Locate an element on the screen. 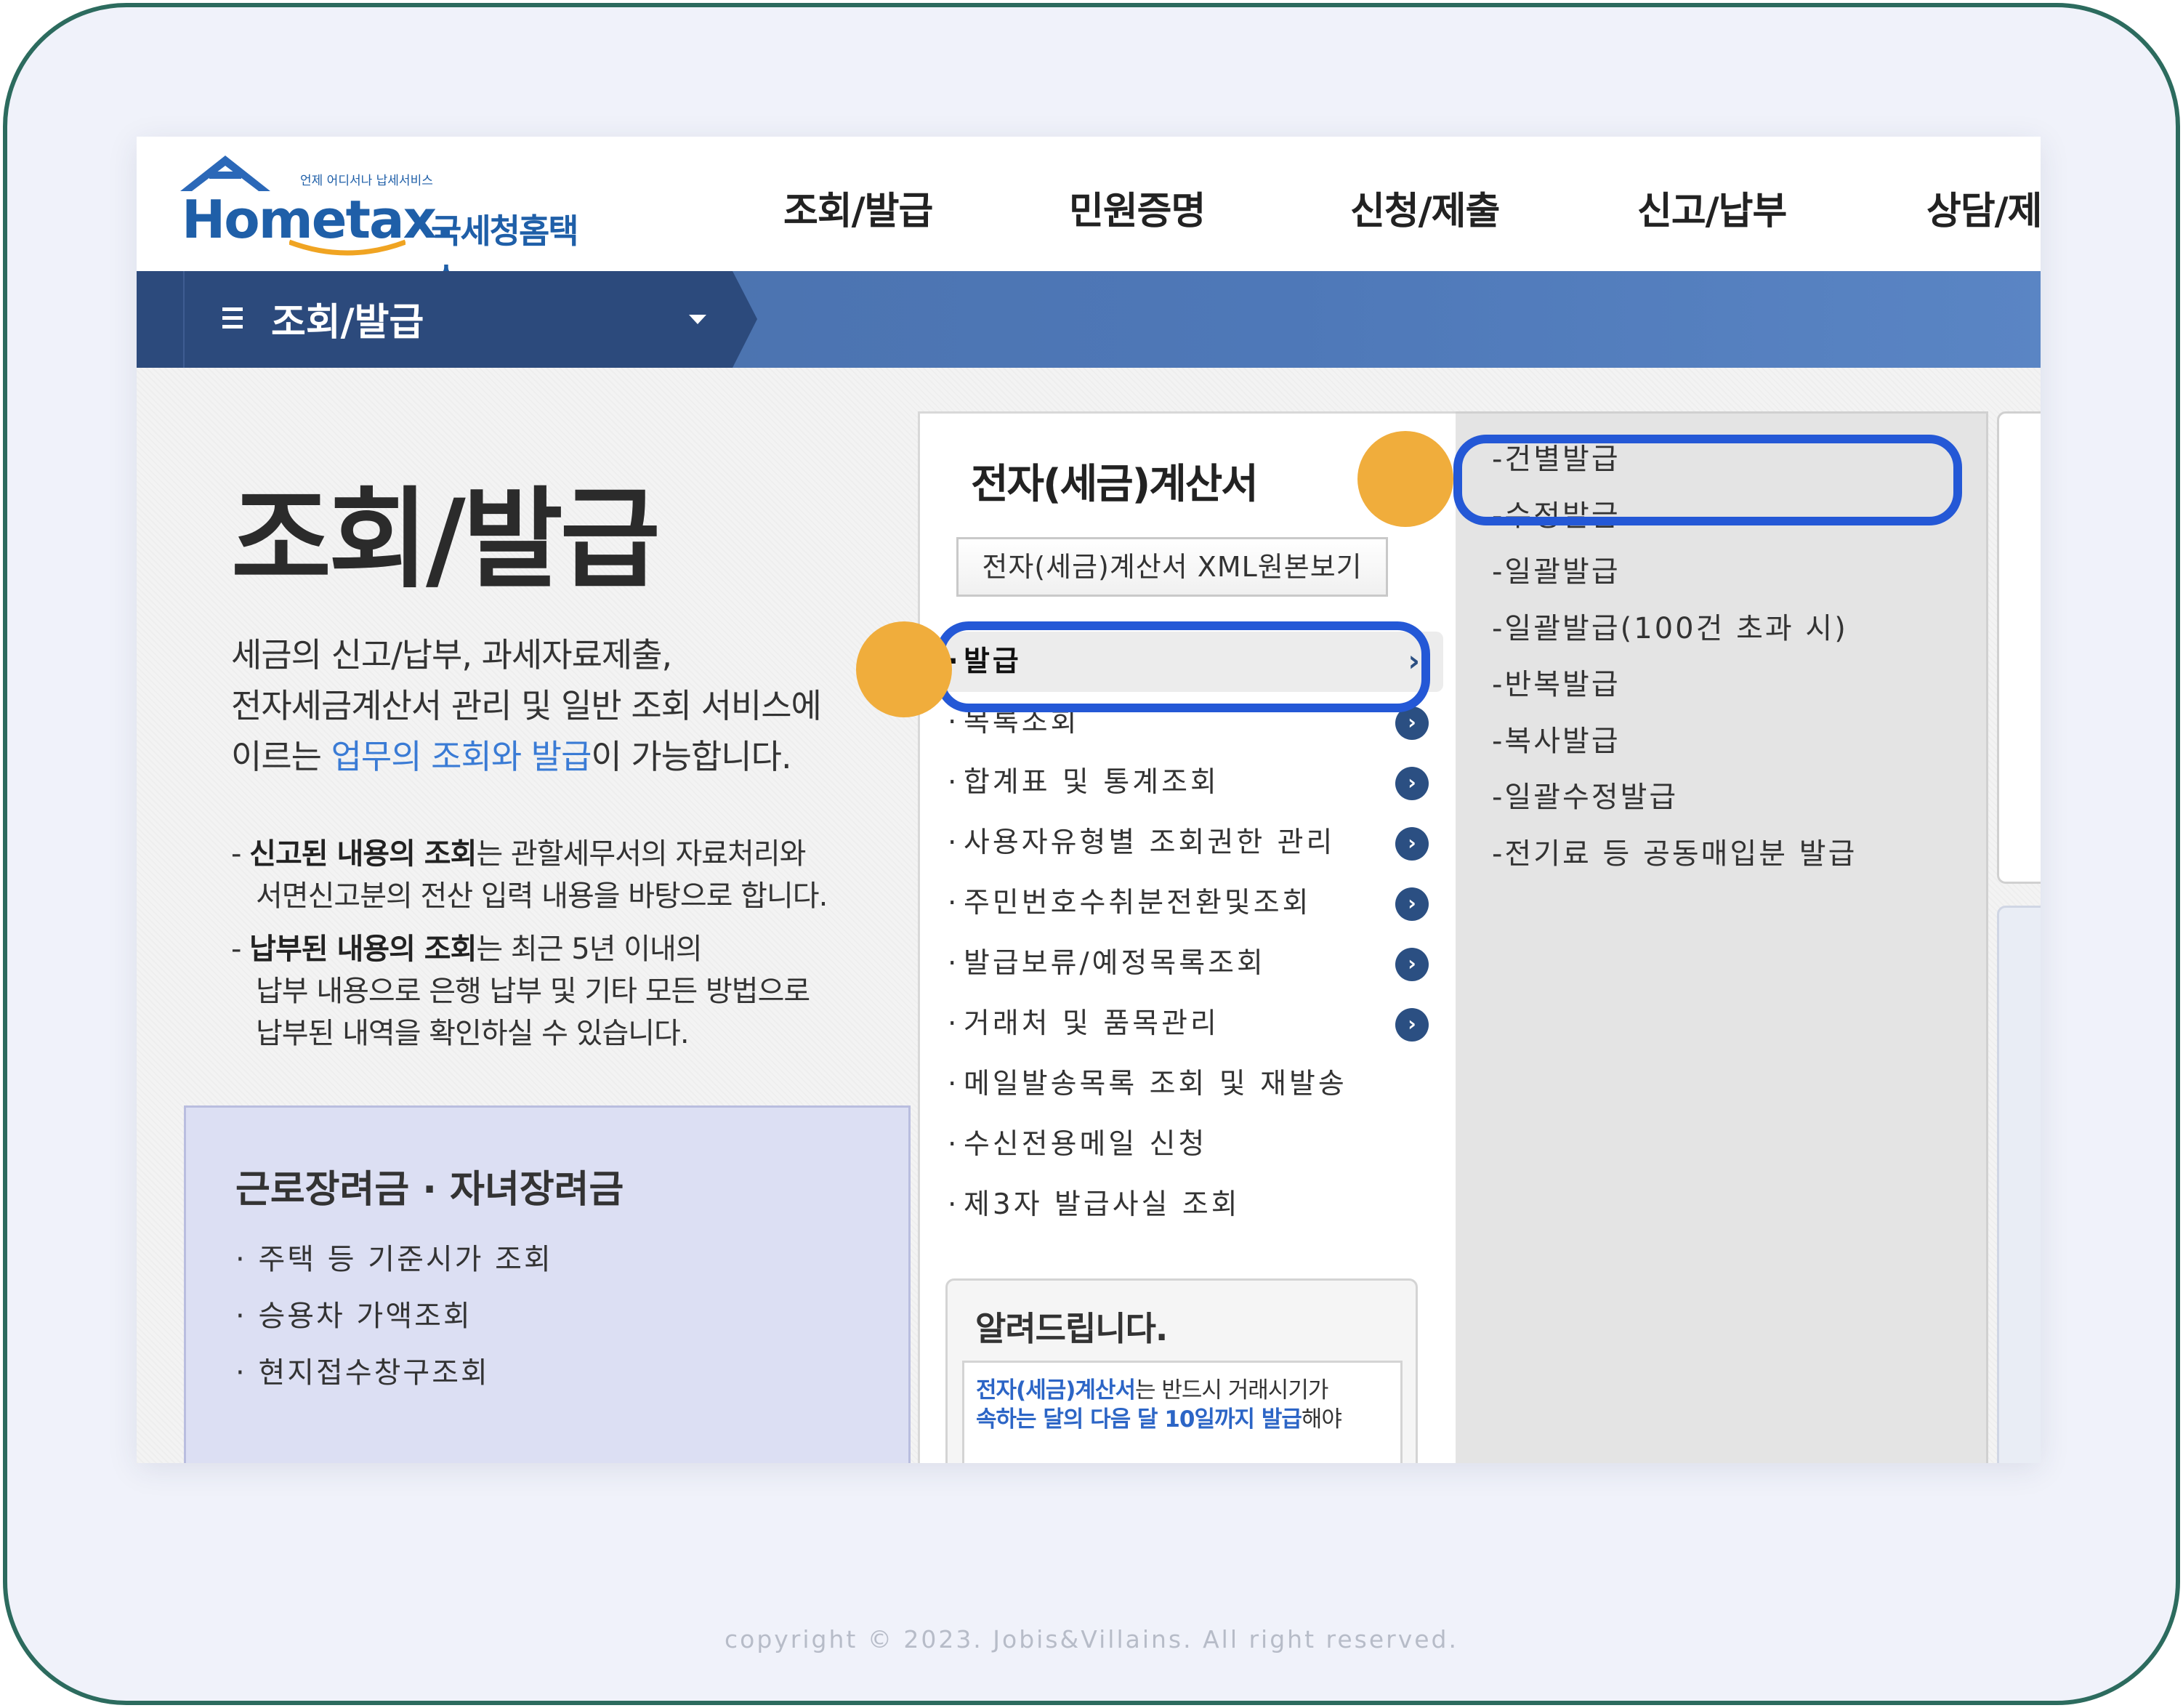 The image size is (2183, 1708). submenu-item-copy: -복사발급 is located at coordinates (1675, 742).